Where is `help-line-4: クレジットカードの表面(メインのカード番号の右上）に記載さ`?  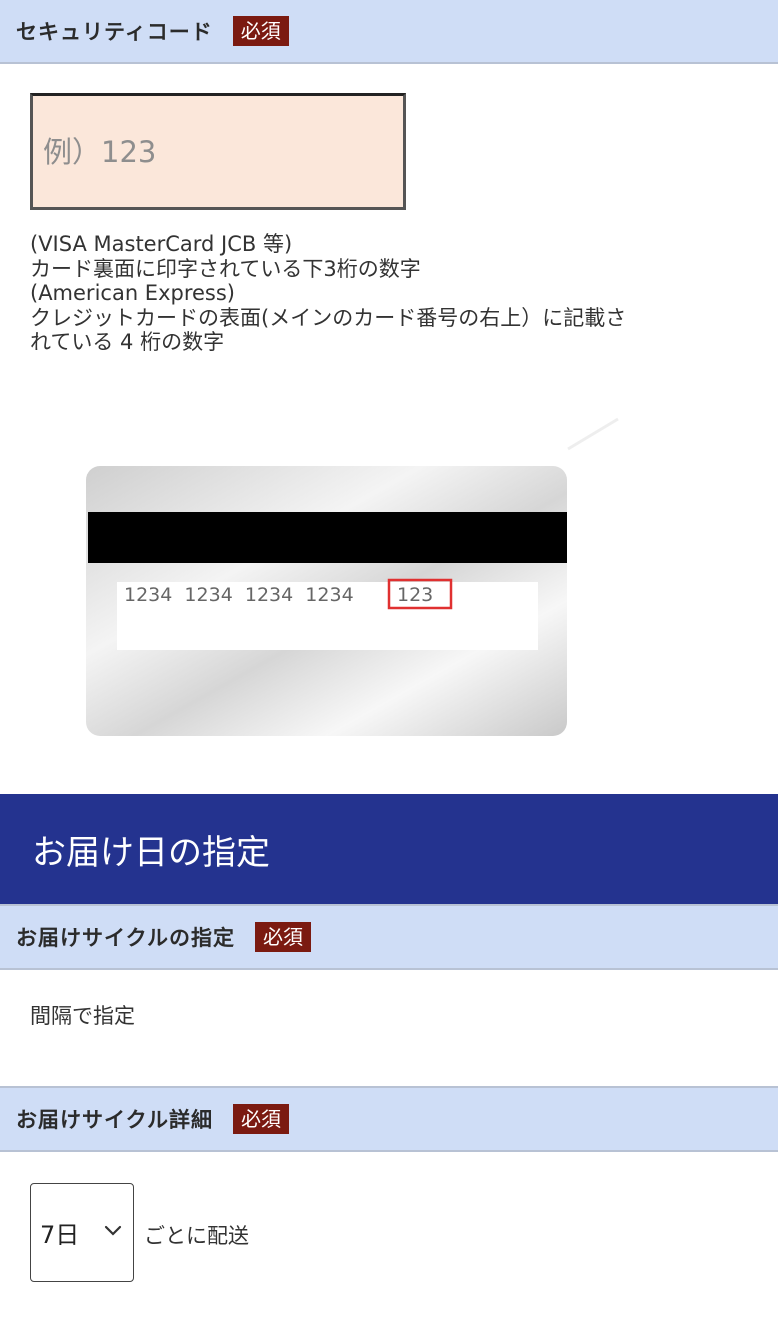 help-line-4: クレジットカードの表面(メインのカード番号の右上）に記載さ is located at coordinates (328, 317).